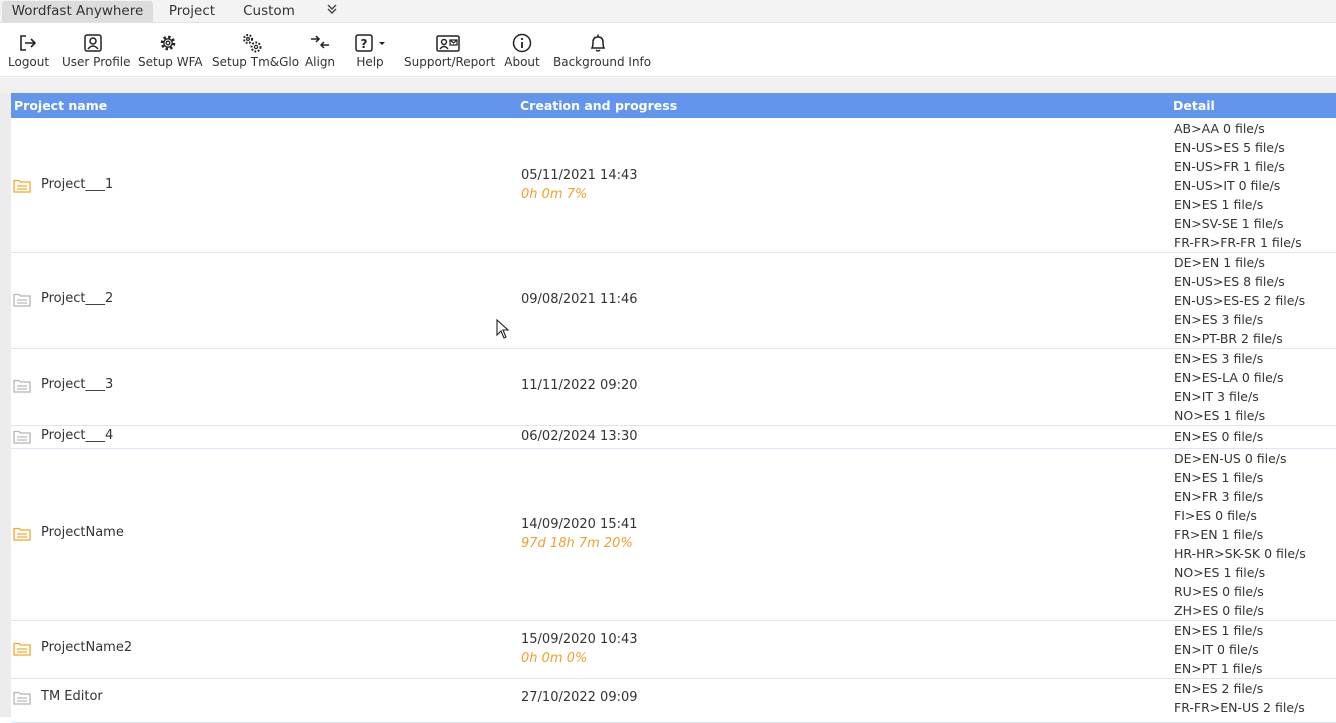  What do you see at coordinates (579, 697) in the screenshot?
I see `creation-date: 27/10/2022 09:09` at bounding box center [579, 697].